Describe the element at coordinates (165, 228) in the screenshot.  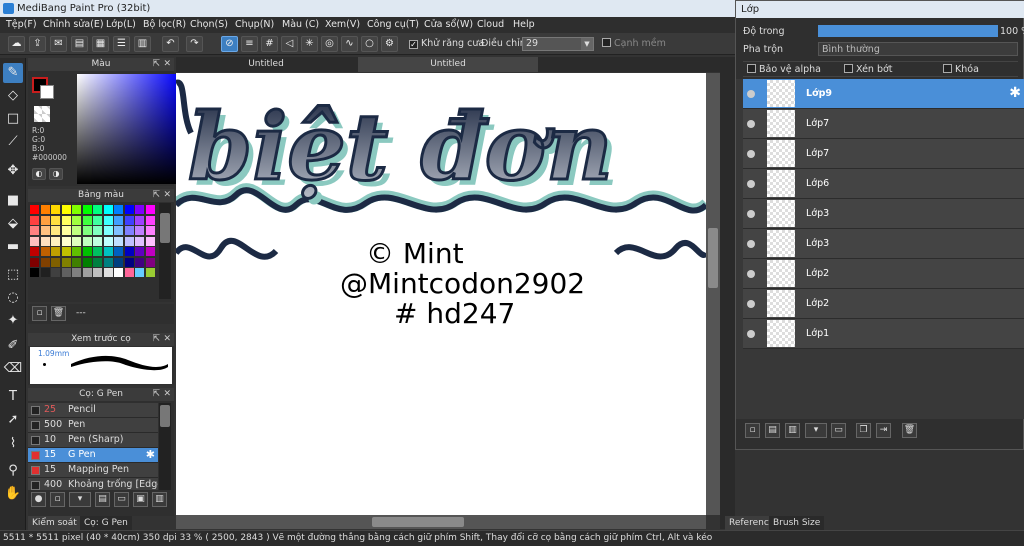
I see `palette-scroll-thumb` at that location.